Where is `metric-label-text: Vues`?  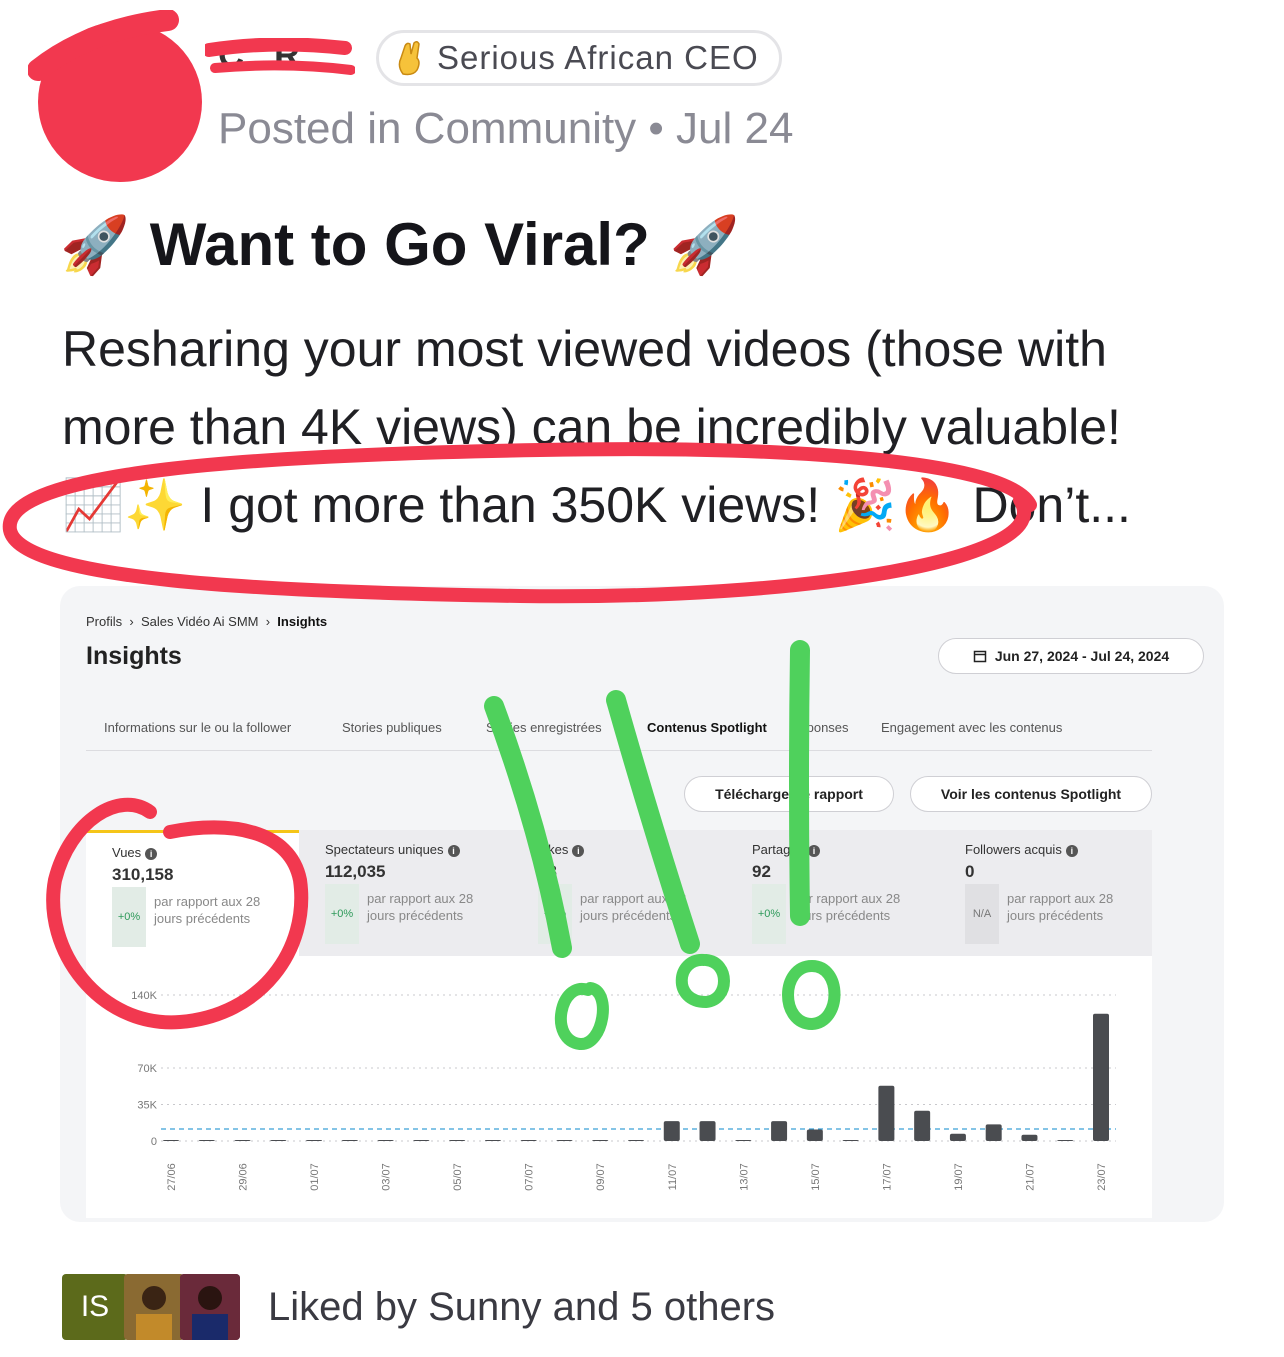 metric-label-text: Vues is located at coordinates (127, 852).